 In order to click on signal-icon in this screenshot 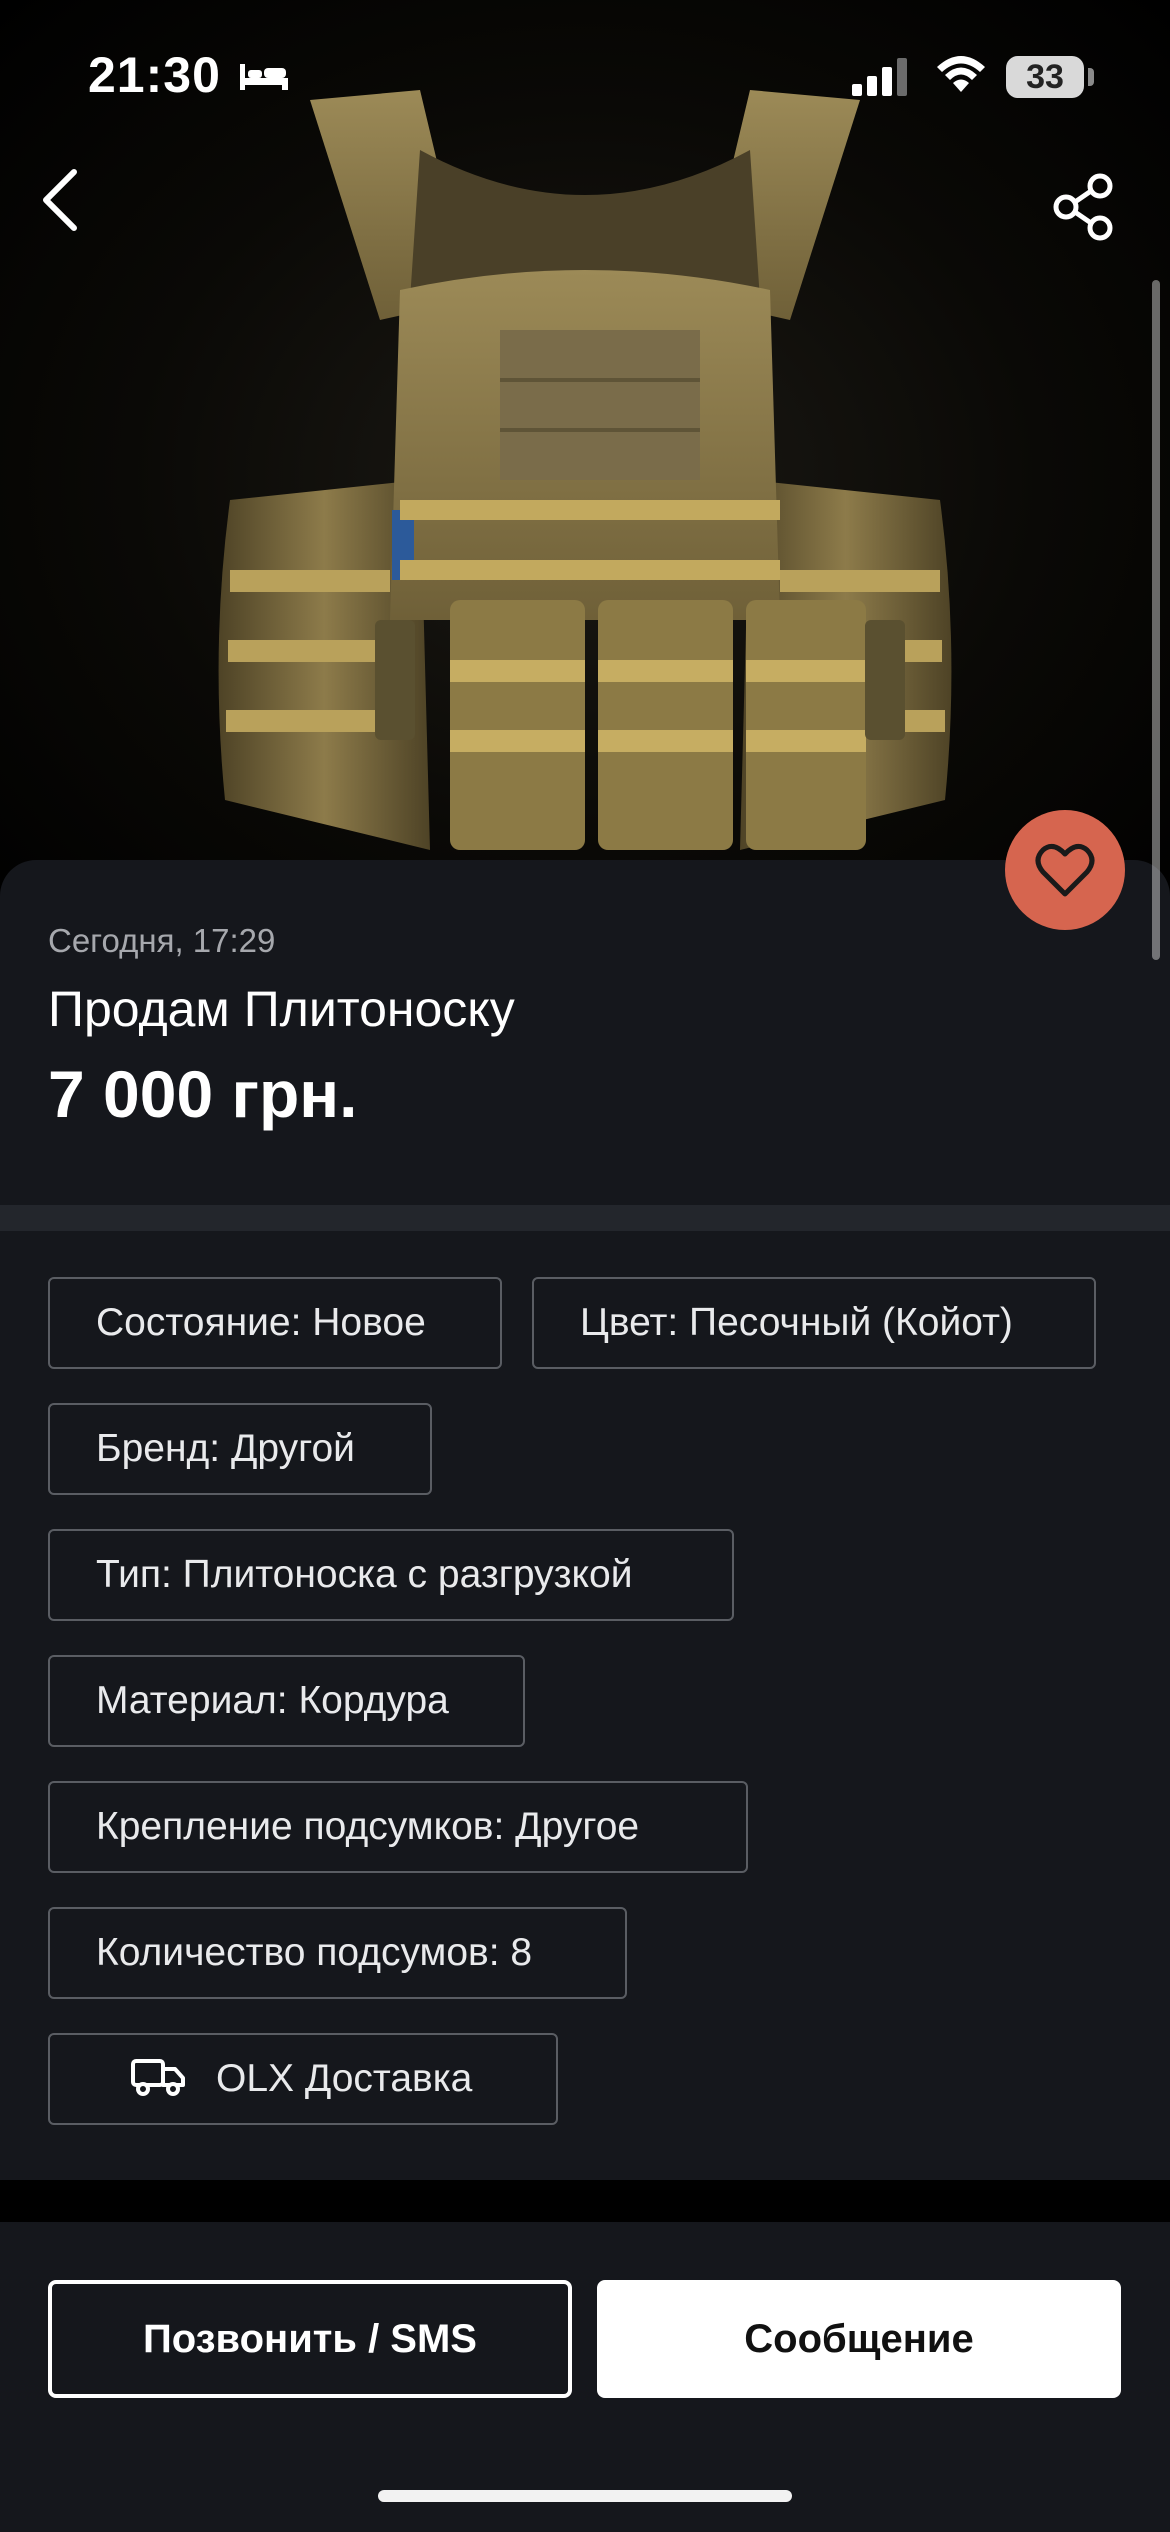, I will do `click(879, 77)`.